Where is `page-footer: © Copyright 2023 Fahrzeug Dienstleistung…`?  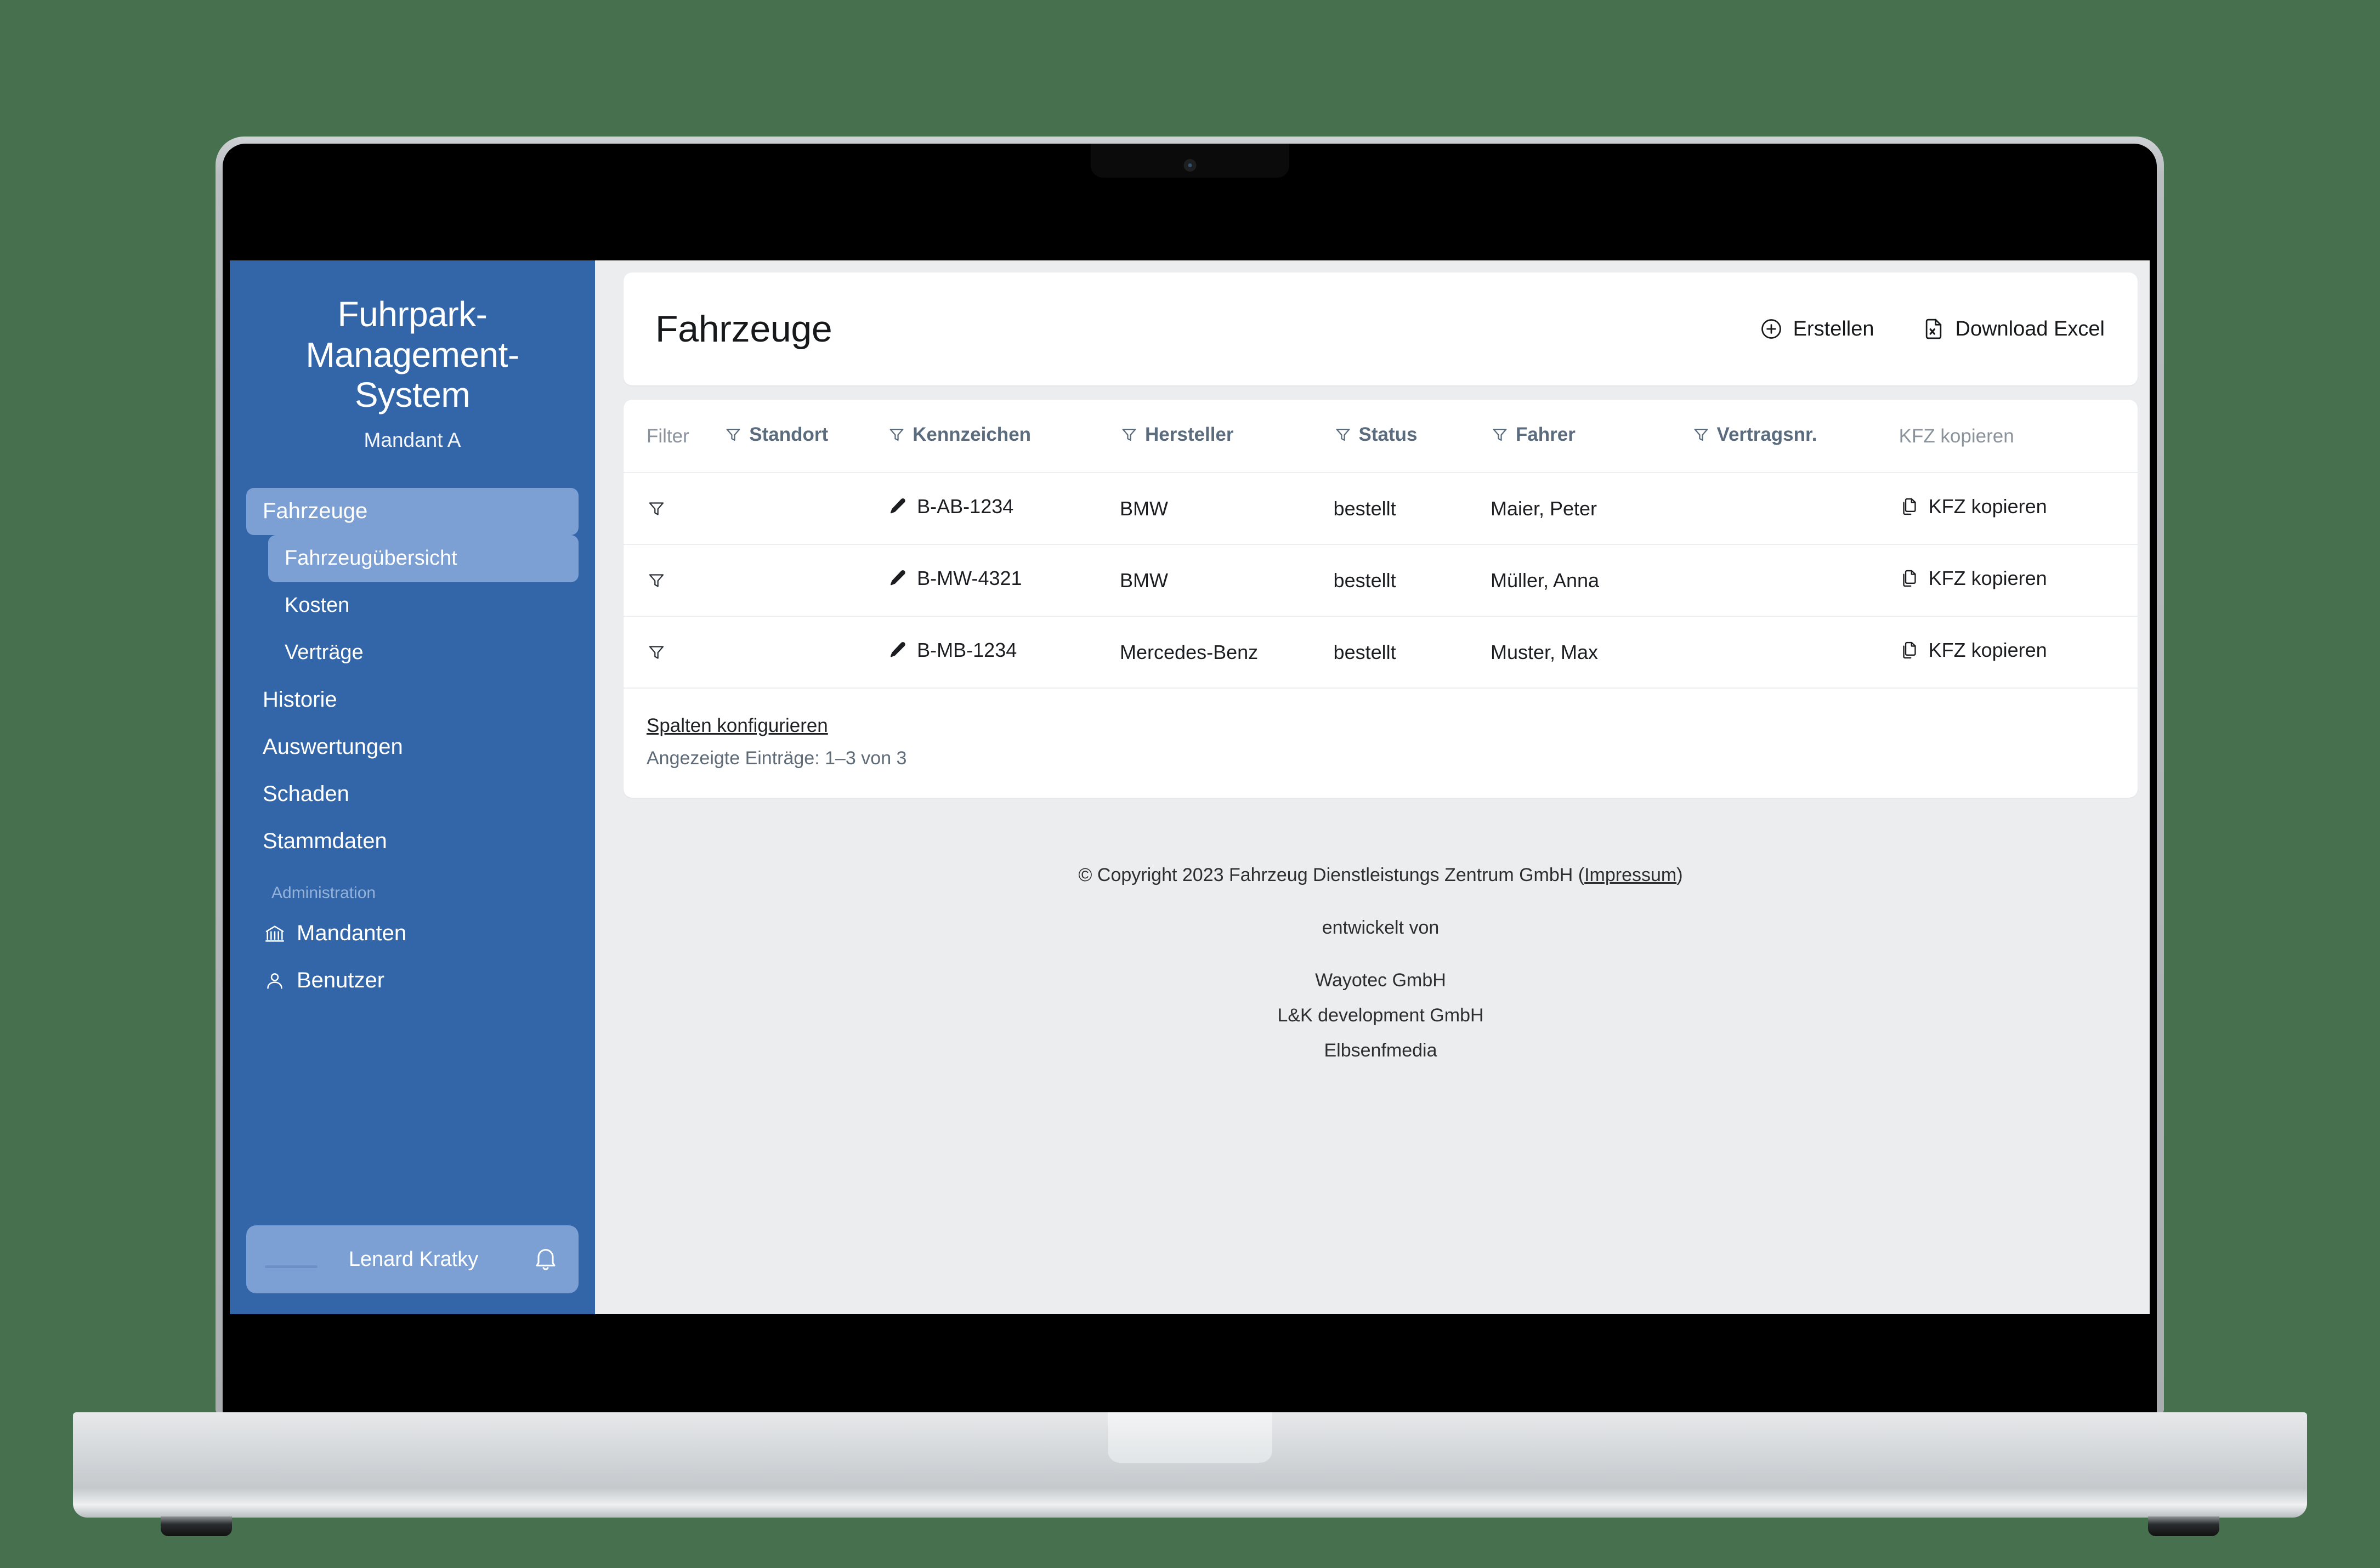
page-footer: © Copyright 2023 Fahrzeug Dienstleistung… is located at coordinates (1381, 929).